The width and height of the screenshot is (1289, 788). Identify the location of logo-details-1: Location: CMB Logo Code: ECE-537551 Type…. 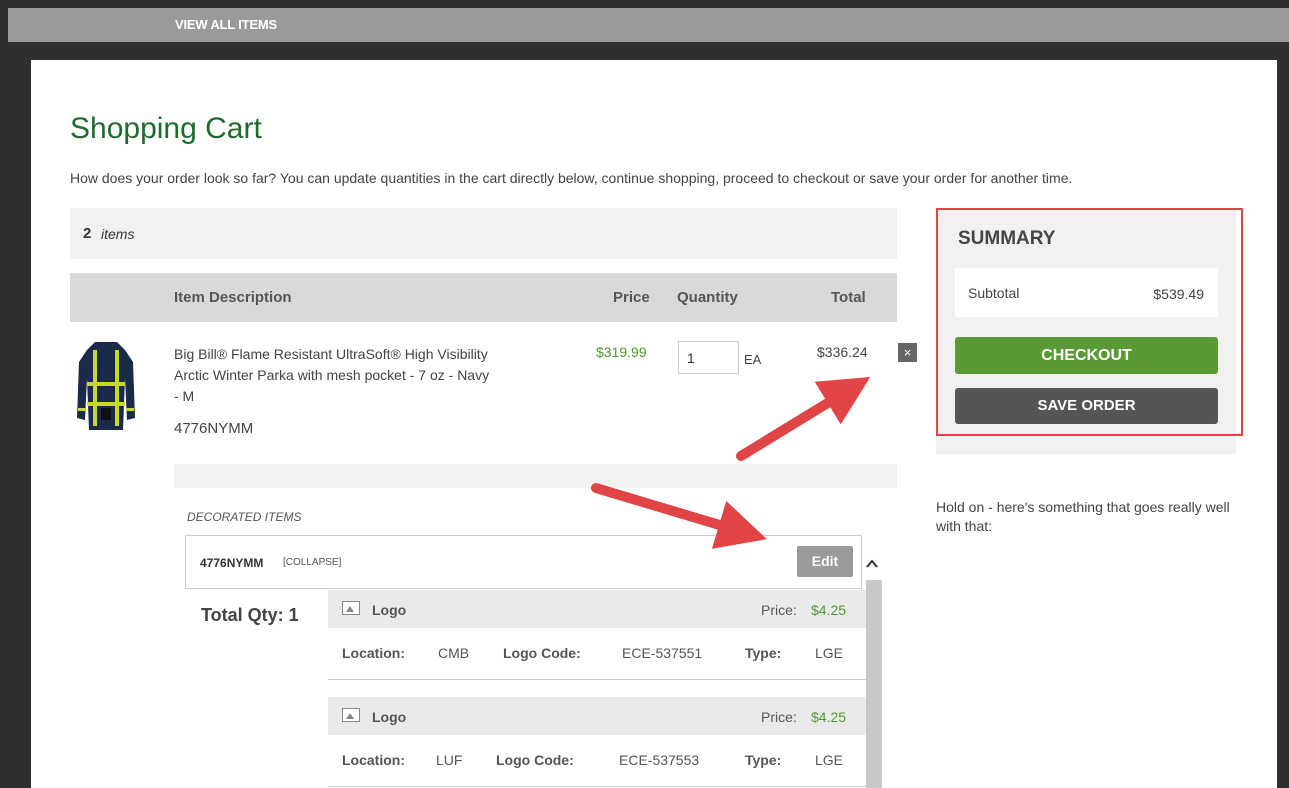
(597, 654).